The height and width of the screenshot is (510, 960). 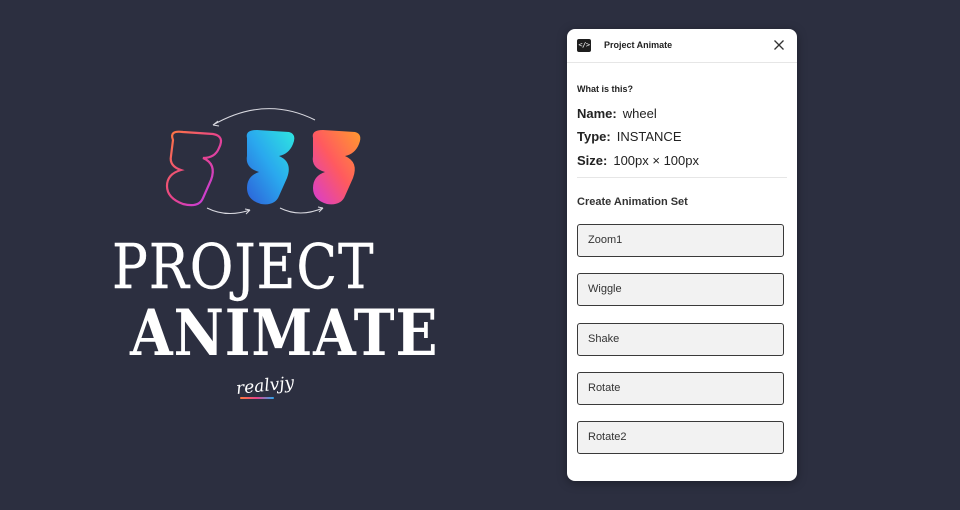 I want to click on animation-button-rotate2: Rotate2, so click(x=680, y=437).